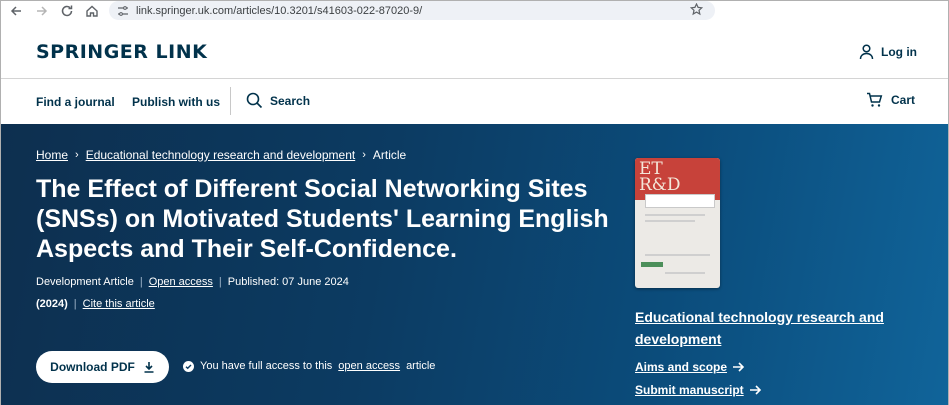 This screenshot has height=405, width=949. Describe the element at coordinates (16, 11) in the screenshot. I see `back-arrow-icon` at that location.